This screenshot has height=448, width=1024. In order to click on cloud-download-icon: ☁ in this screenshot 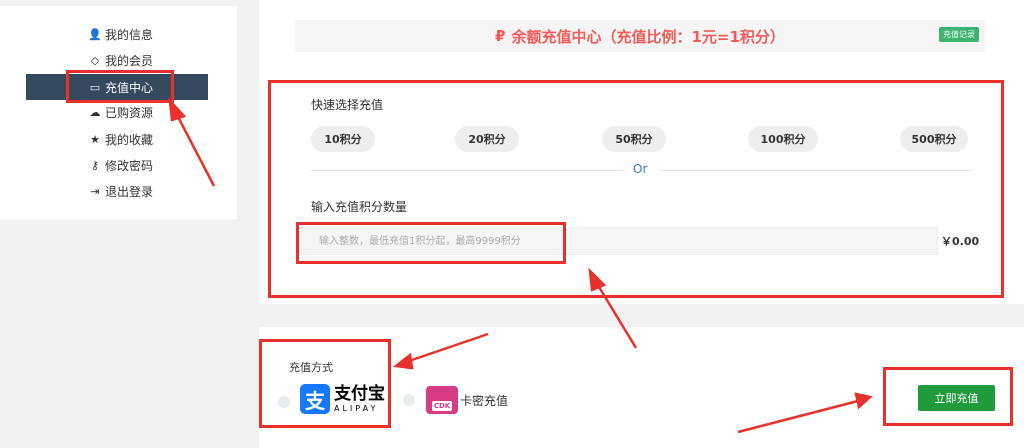, I will do `click(95, 112)`.